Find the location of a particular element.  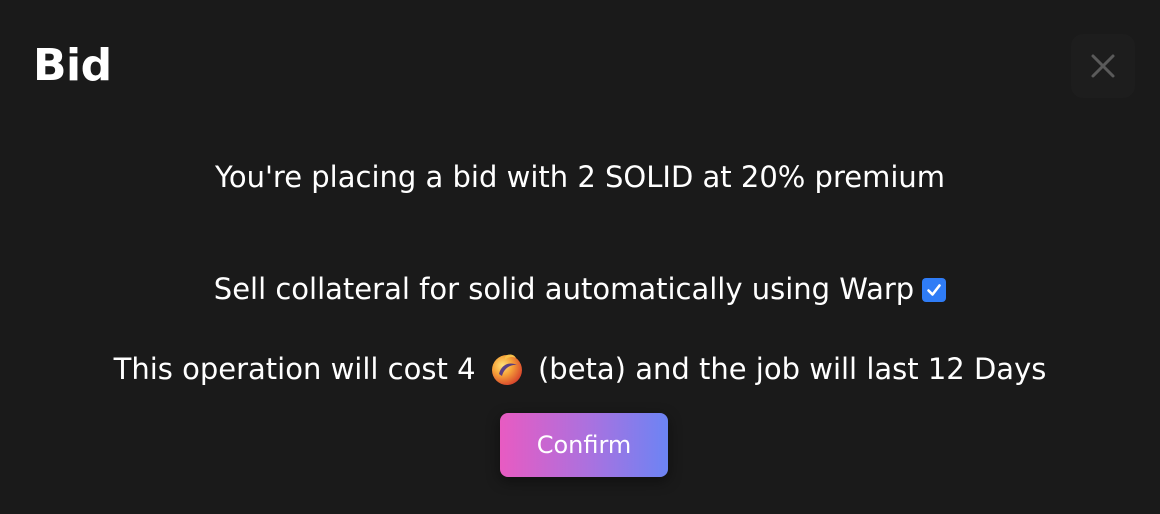

warp-checkbox is located at coordinates (934, 290).